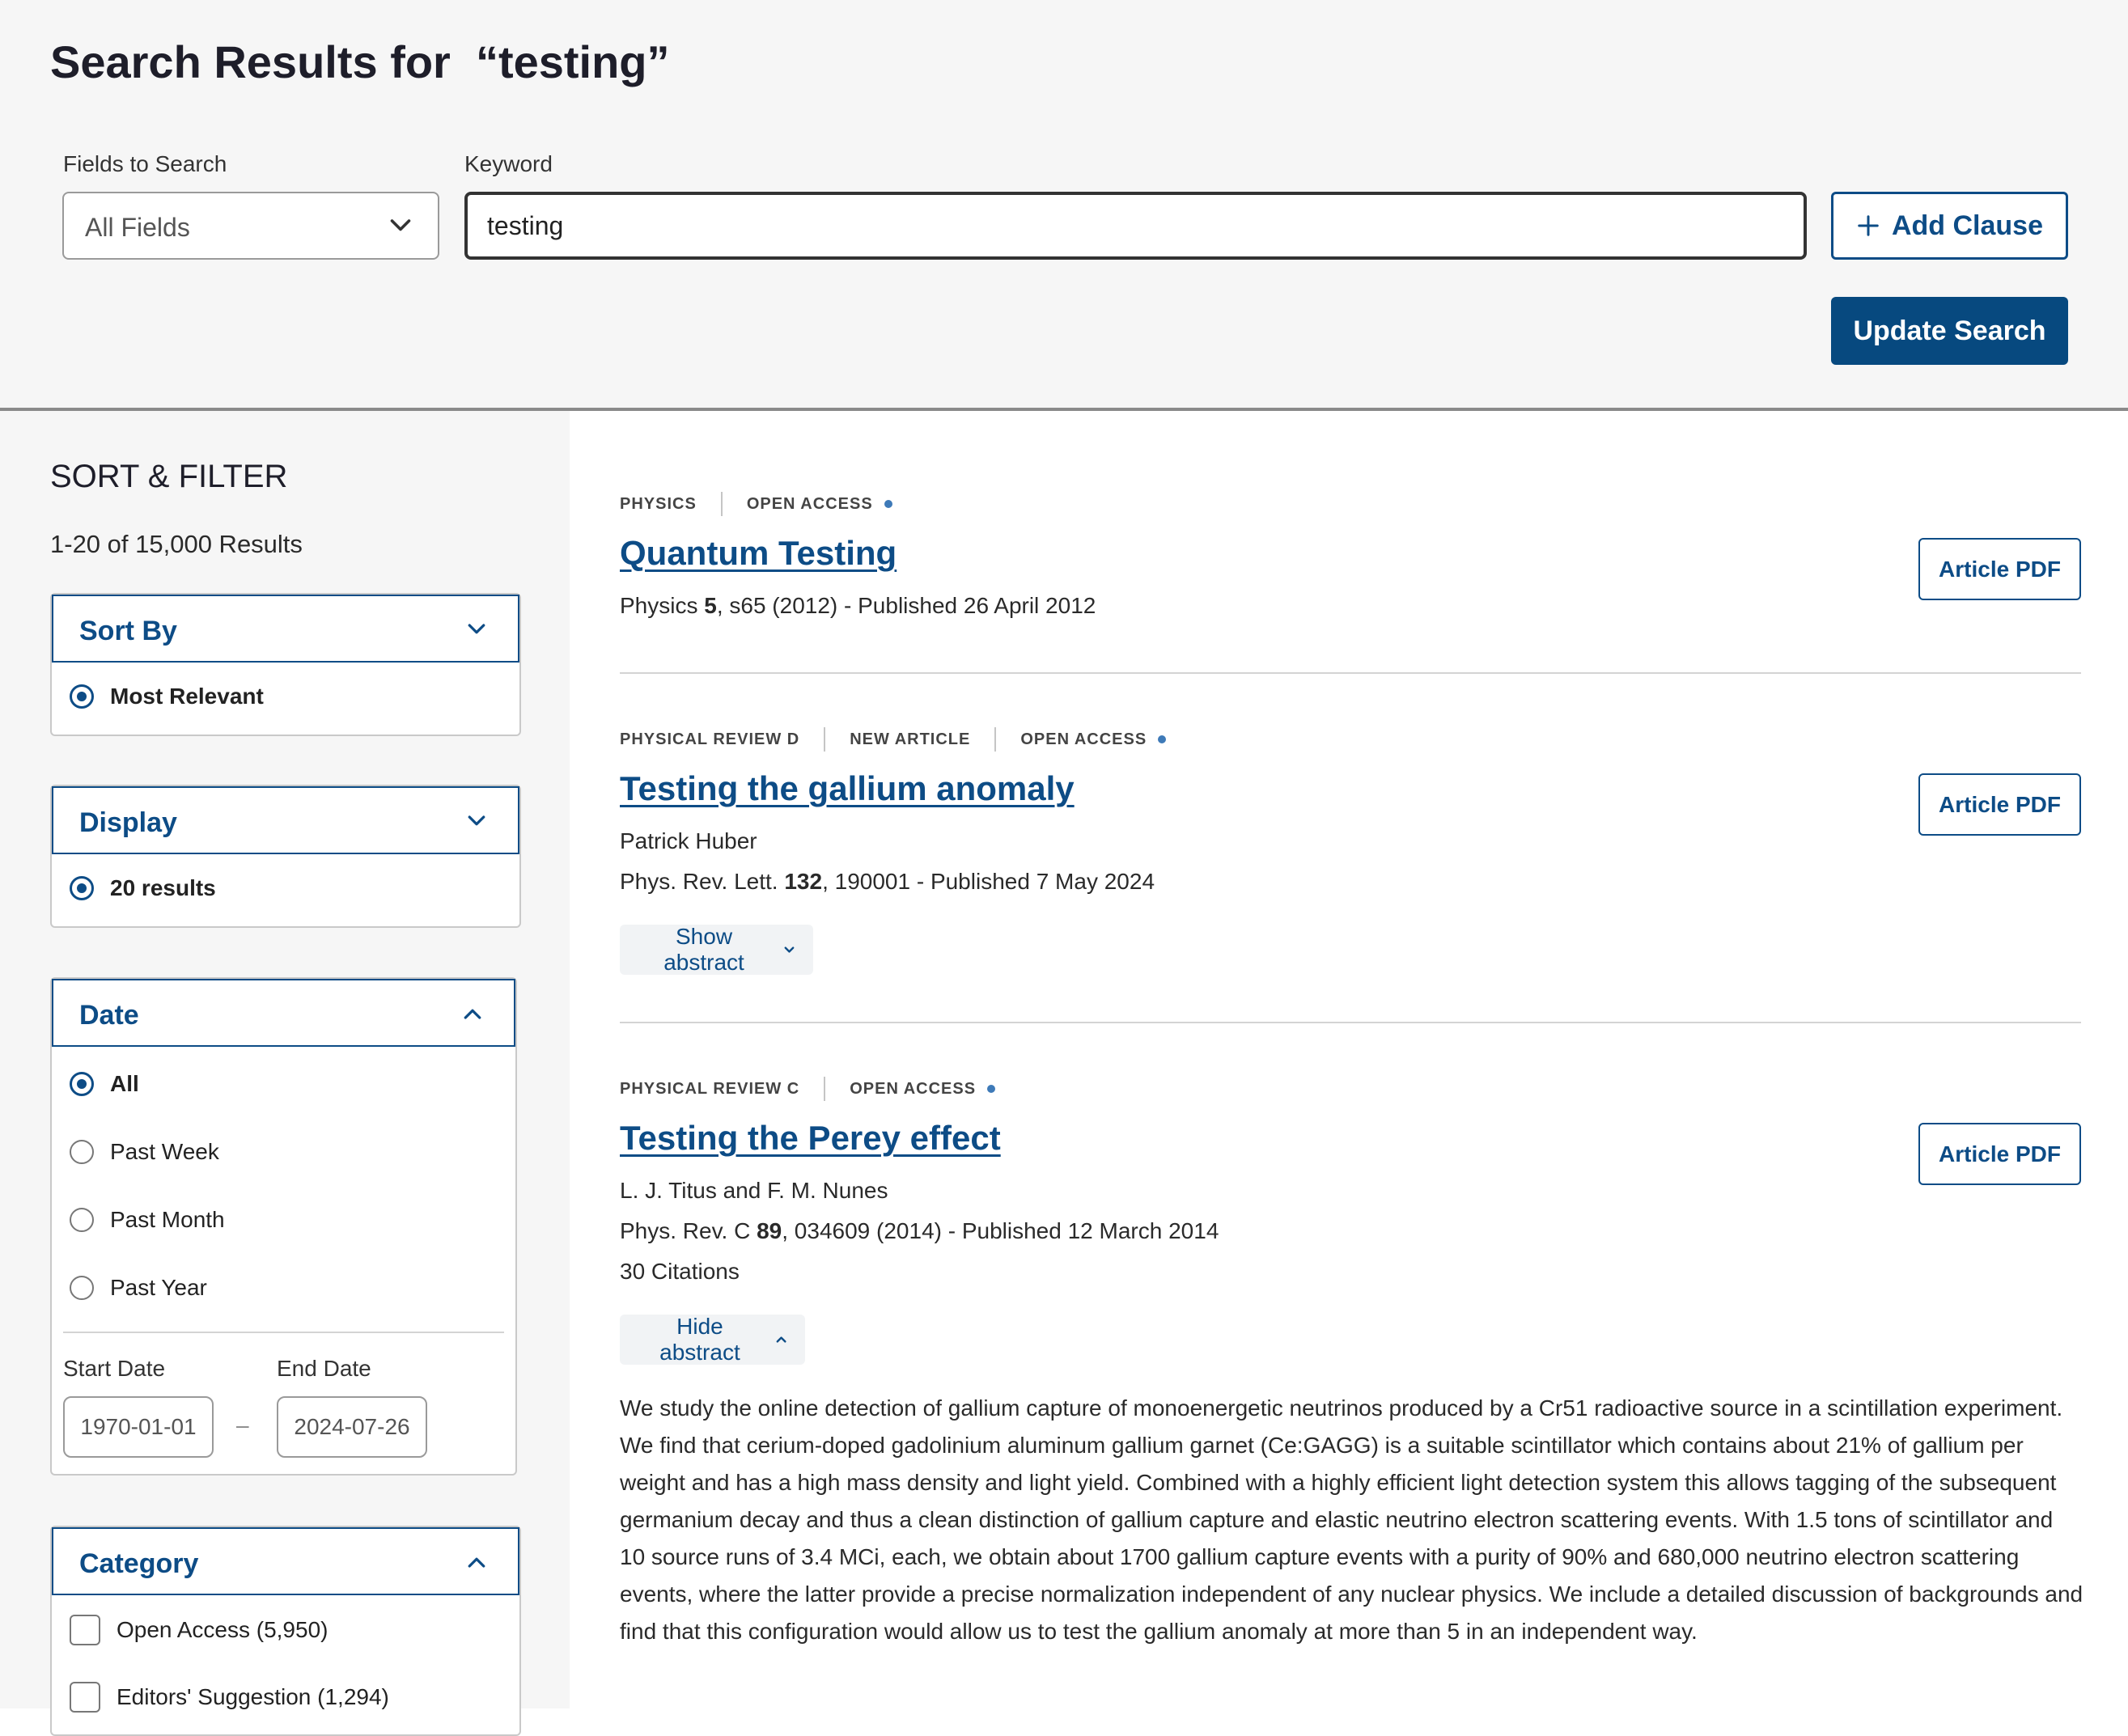 The height and width of the screenshot is (1736, 2128). Describe the element at coordinates (138, 1427) in the screenshot. I see `start-date-input` at that location.